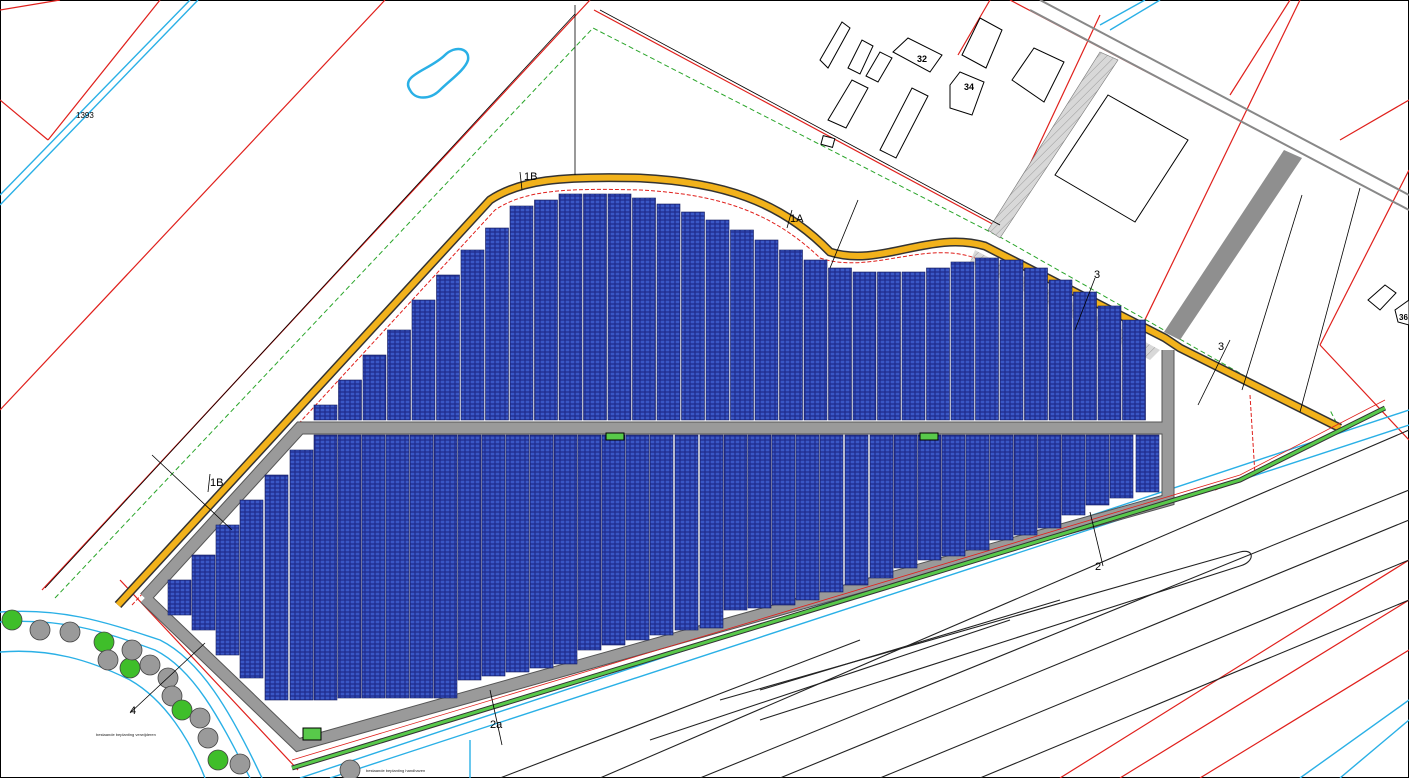 Image resolution: width=1409 pixels, height=778 pixels. What do you see at coordinates (438, 73) in the screenshot?
I see `pond` at bounding box center [438, 73].